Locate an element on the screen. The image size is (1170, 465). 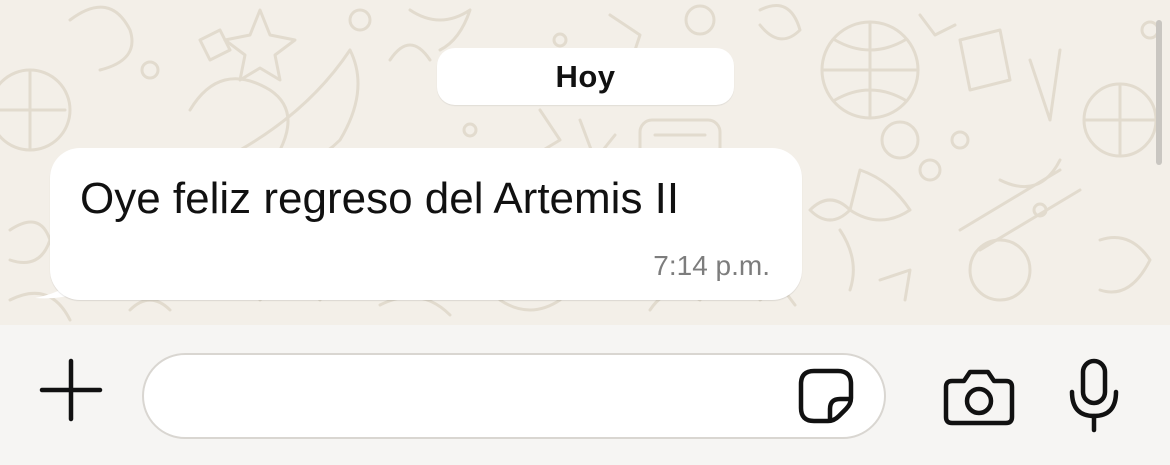
sticker-button is located at coordinates (826, 396).